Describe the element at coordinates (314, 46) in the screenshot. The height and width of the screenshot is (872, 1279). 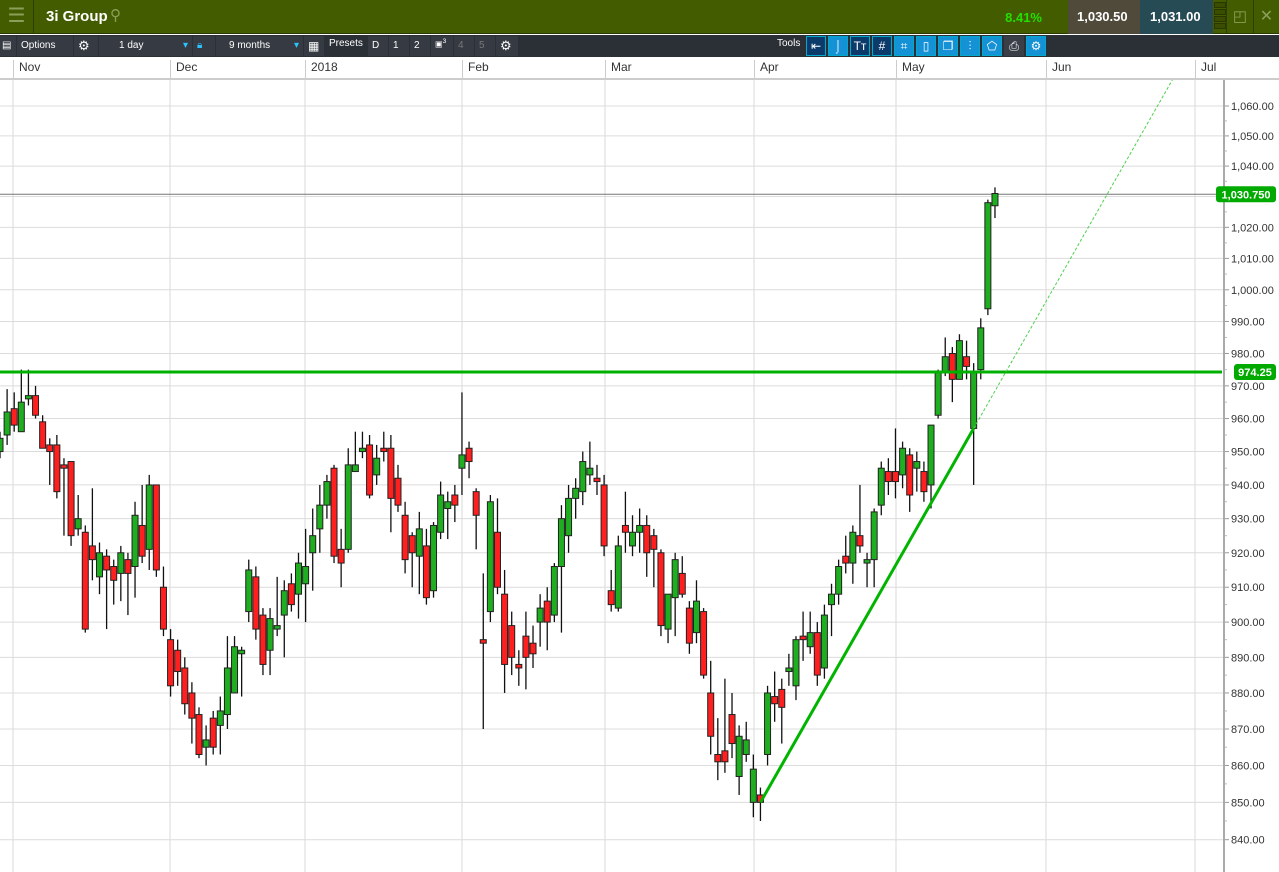
I see `calendar-icon: ▦` at that location.